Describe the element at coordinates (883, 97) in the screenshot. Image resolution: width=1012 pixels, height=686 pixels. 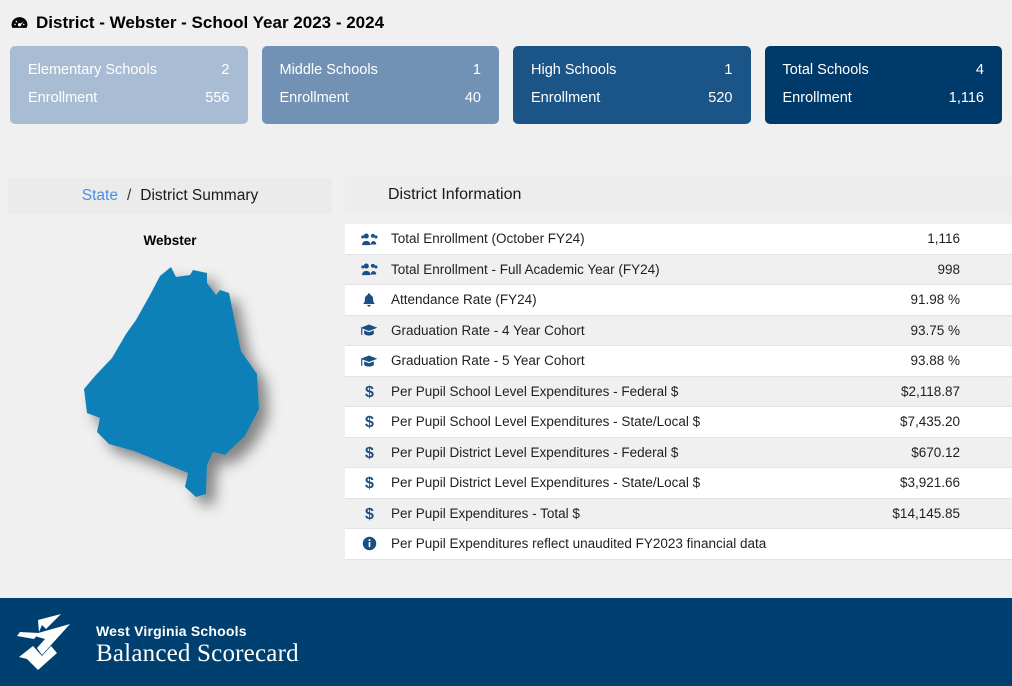
I see `card-secondary-row: Enrollment 1,116` at that location.